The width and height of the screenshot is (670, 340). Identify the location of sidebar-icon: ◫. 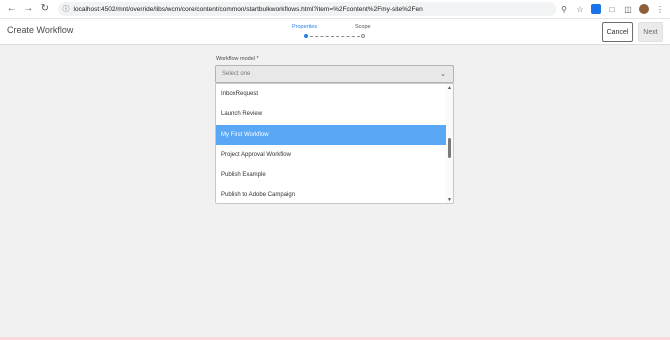
(628, 9).